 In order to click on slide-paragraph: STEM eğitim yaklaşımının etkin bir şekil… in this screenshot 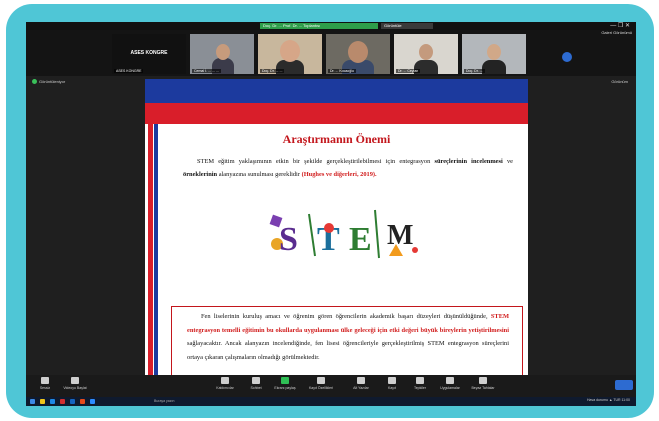, I will do `click(348, 168)`.